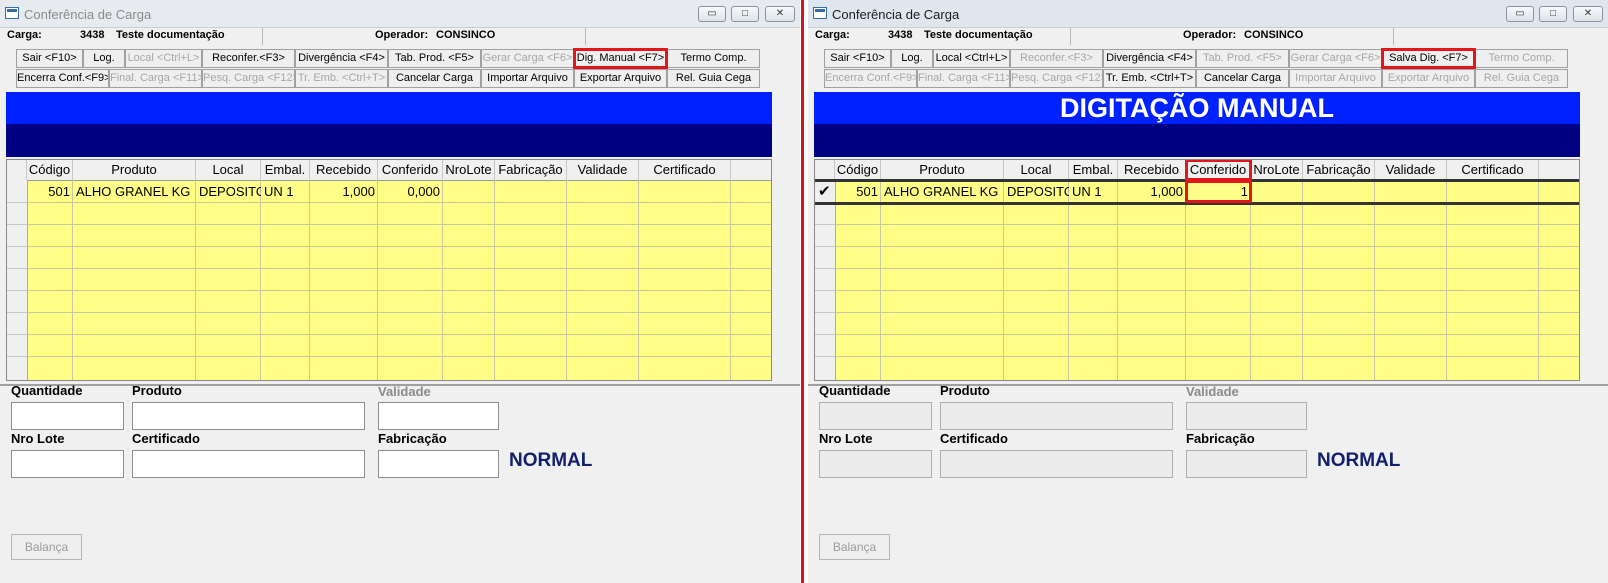 The width and height of the screenshot is (1608, 583). What do you see at coordinates (1210, 35) in the screenshot?
I see `operador-label: Operador:` at bounding box center [1210, 35].